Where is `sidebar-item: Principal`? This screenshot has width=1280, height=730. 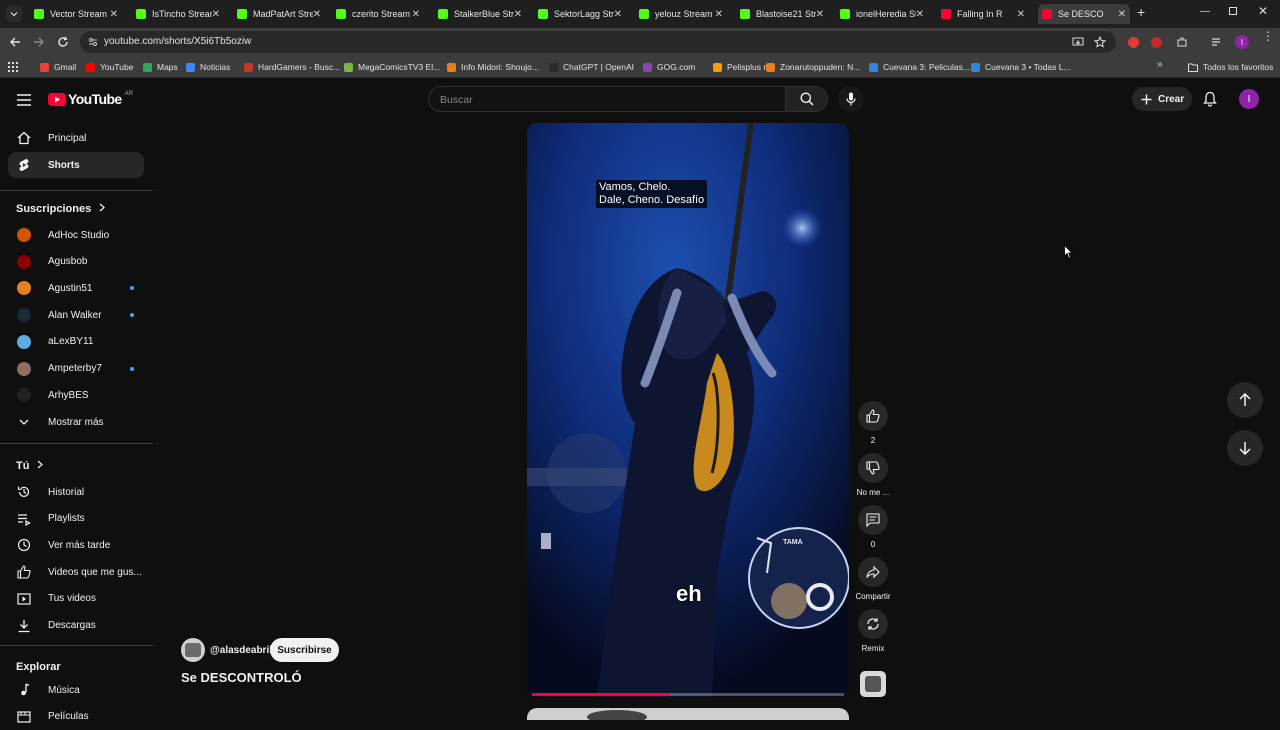
sidebar-item: Principal is located at coordinates (76, 138).